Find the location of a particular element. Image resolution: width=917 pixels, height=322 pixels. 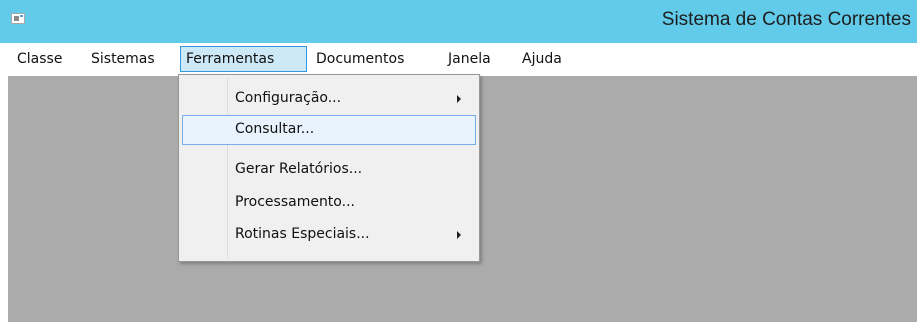

title-bar: Sistema de Contas Correntes is located at coordinates (458, 21).